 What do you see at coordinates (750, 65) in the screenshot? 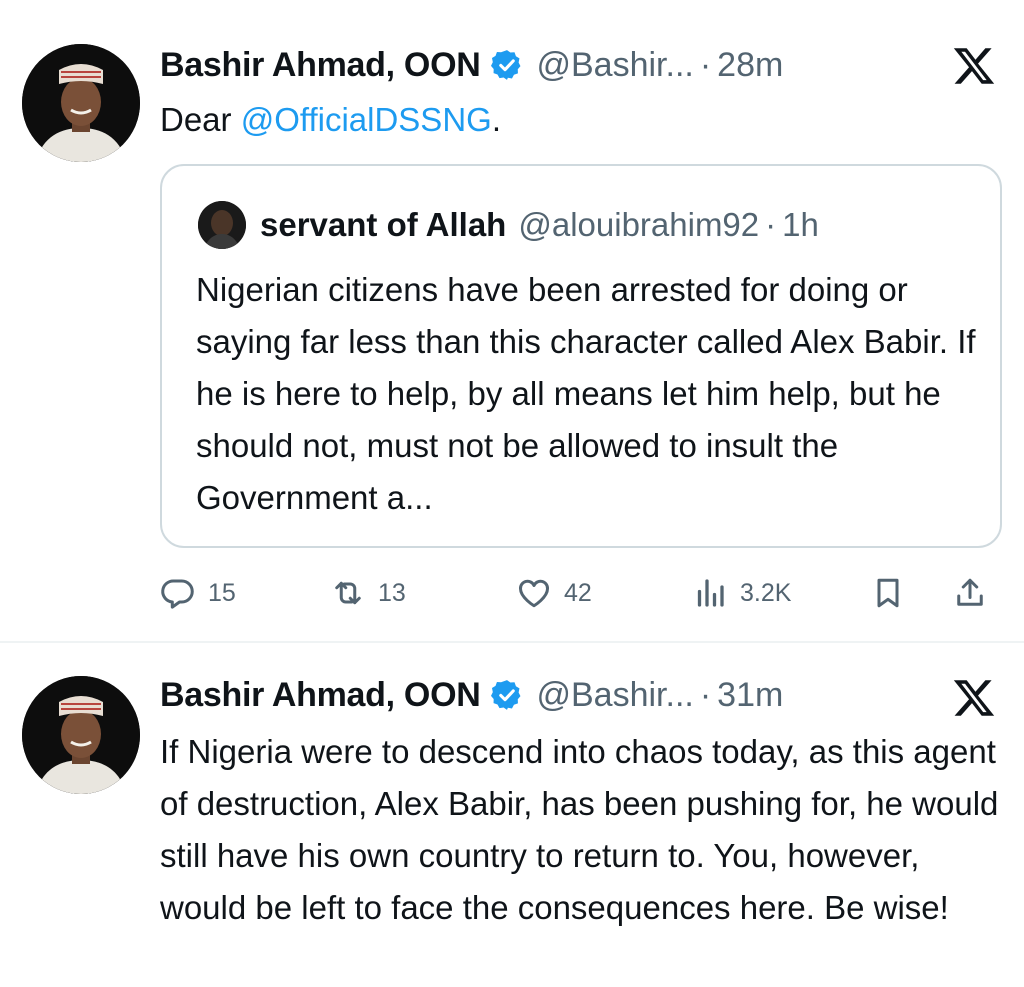
I see `tweet-timestamp: 28m` at bounding box center [750, 65].